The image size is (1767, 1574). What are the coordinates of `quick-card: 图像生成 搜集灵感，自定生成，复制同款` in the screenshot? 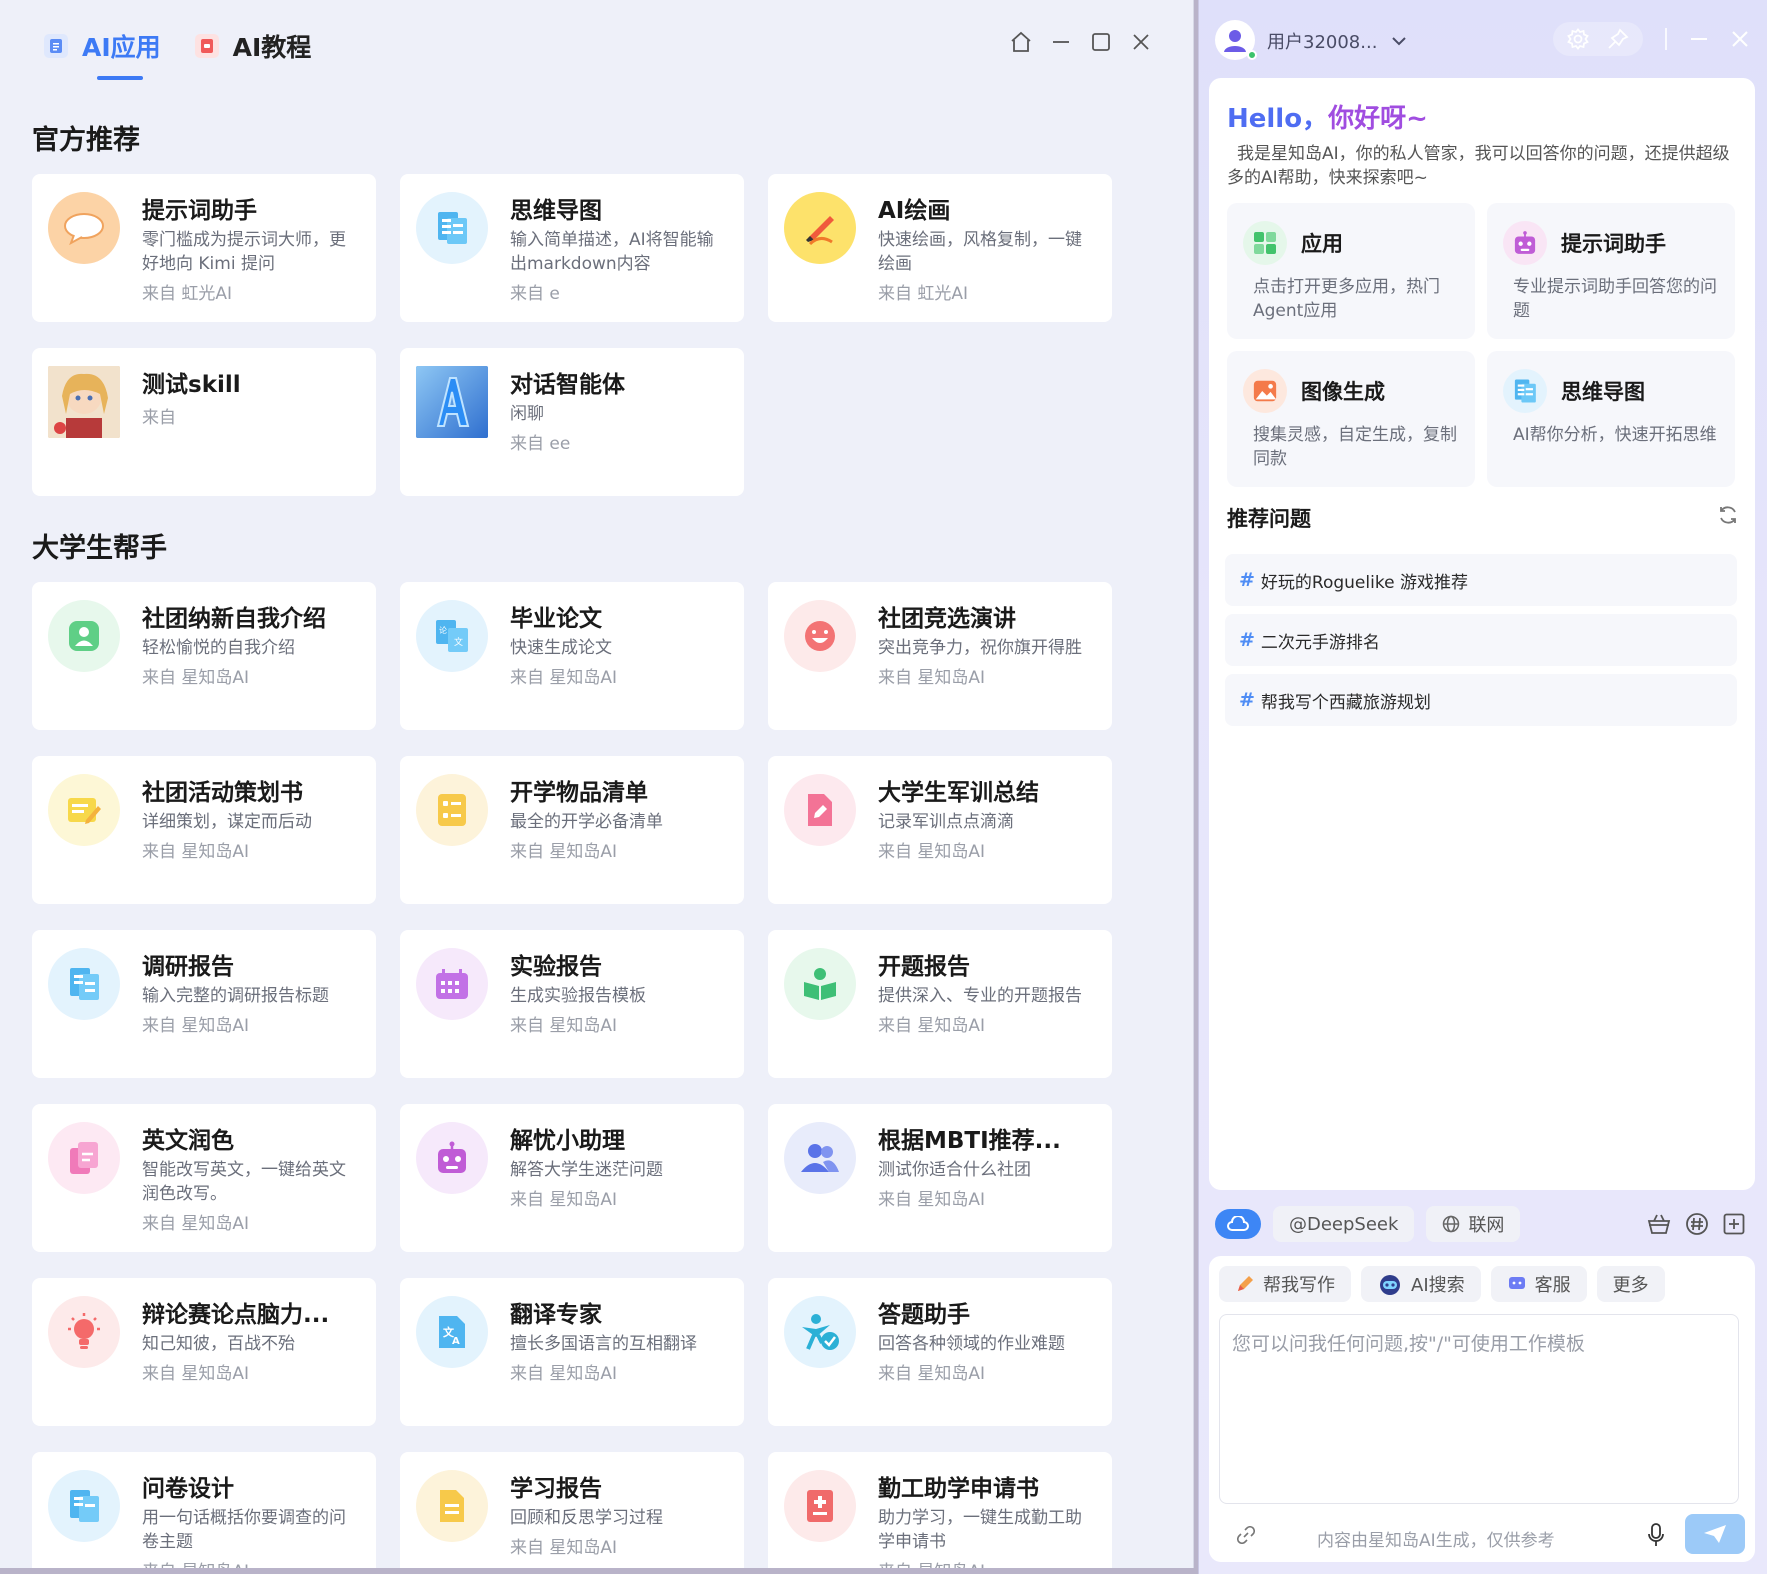 It's located at (1351, 419).